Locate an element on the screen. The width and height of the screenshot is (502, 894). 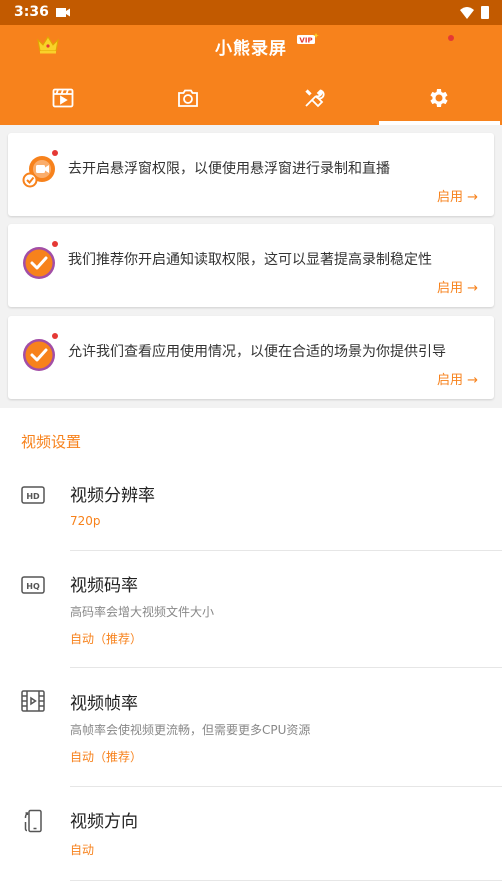
setting-value: 自动 is located at coordinates (82, 850).